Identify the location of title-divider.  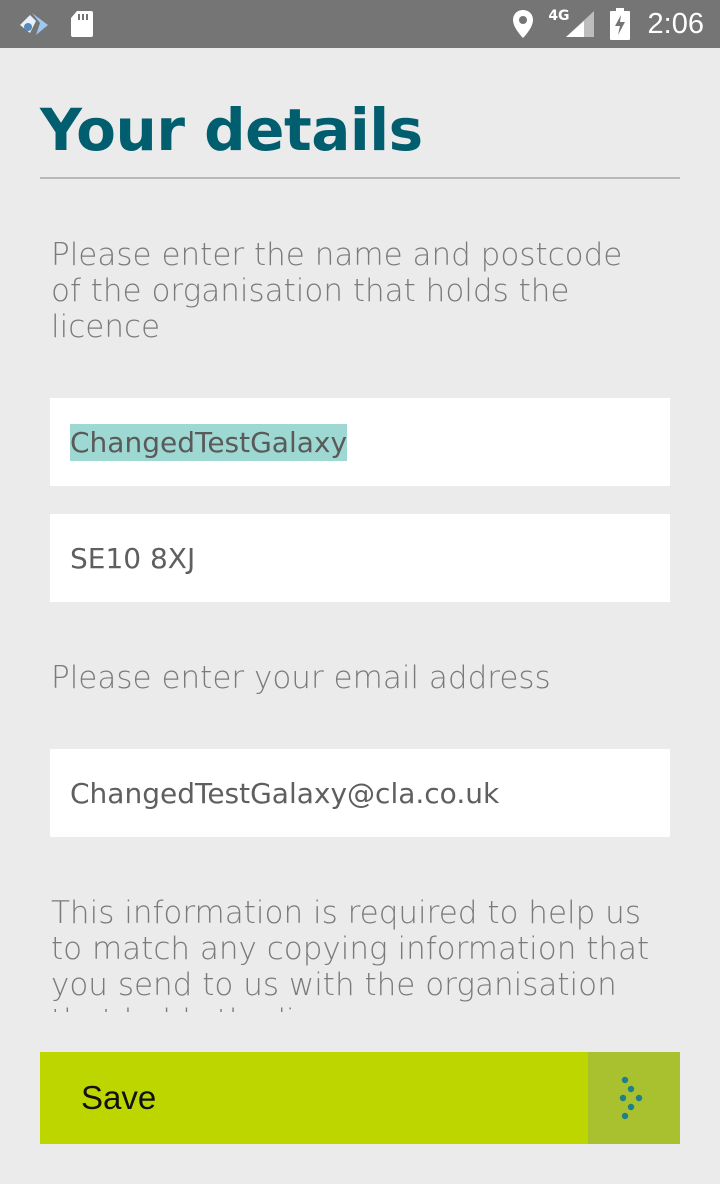
(360, 178).